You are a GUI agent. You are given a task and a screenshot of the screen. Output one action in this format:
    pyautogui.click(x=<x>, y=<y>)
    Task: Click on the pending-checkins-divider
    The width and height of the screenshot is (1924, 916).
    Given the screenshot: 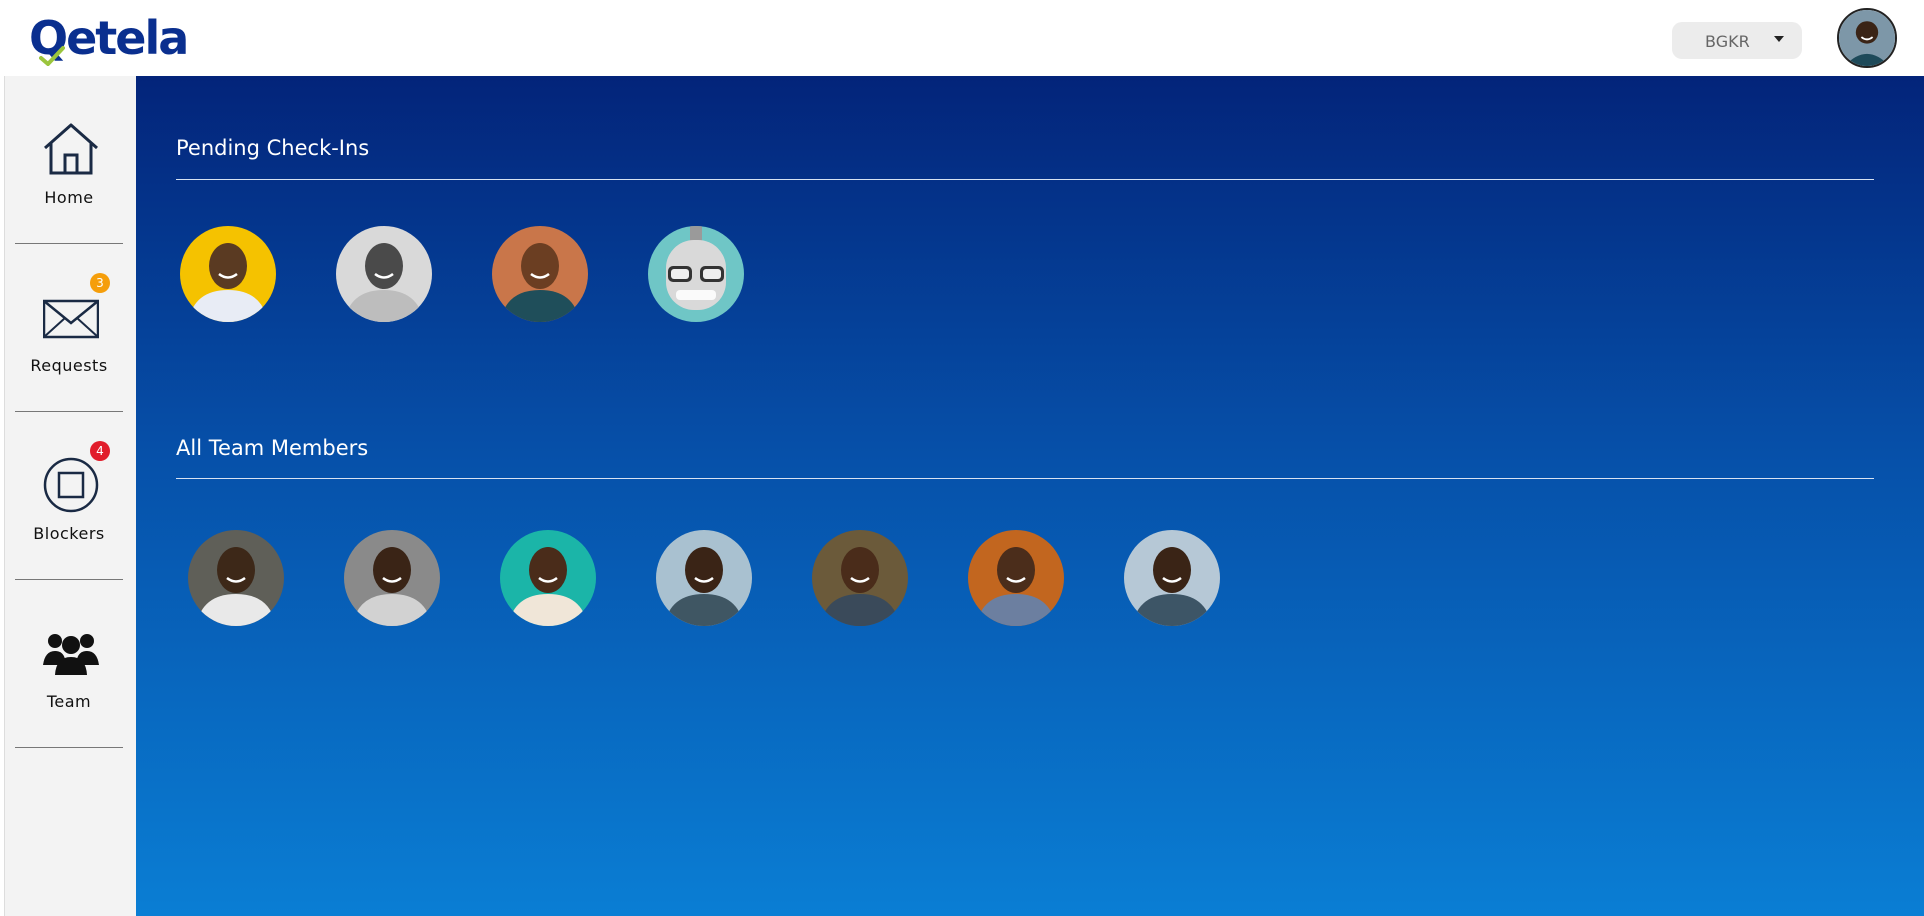 What is the action you would take?
    pyautogui.click(x=1025, y=179)
    